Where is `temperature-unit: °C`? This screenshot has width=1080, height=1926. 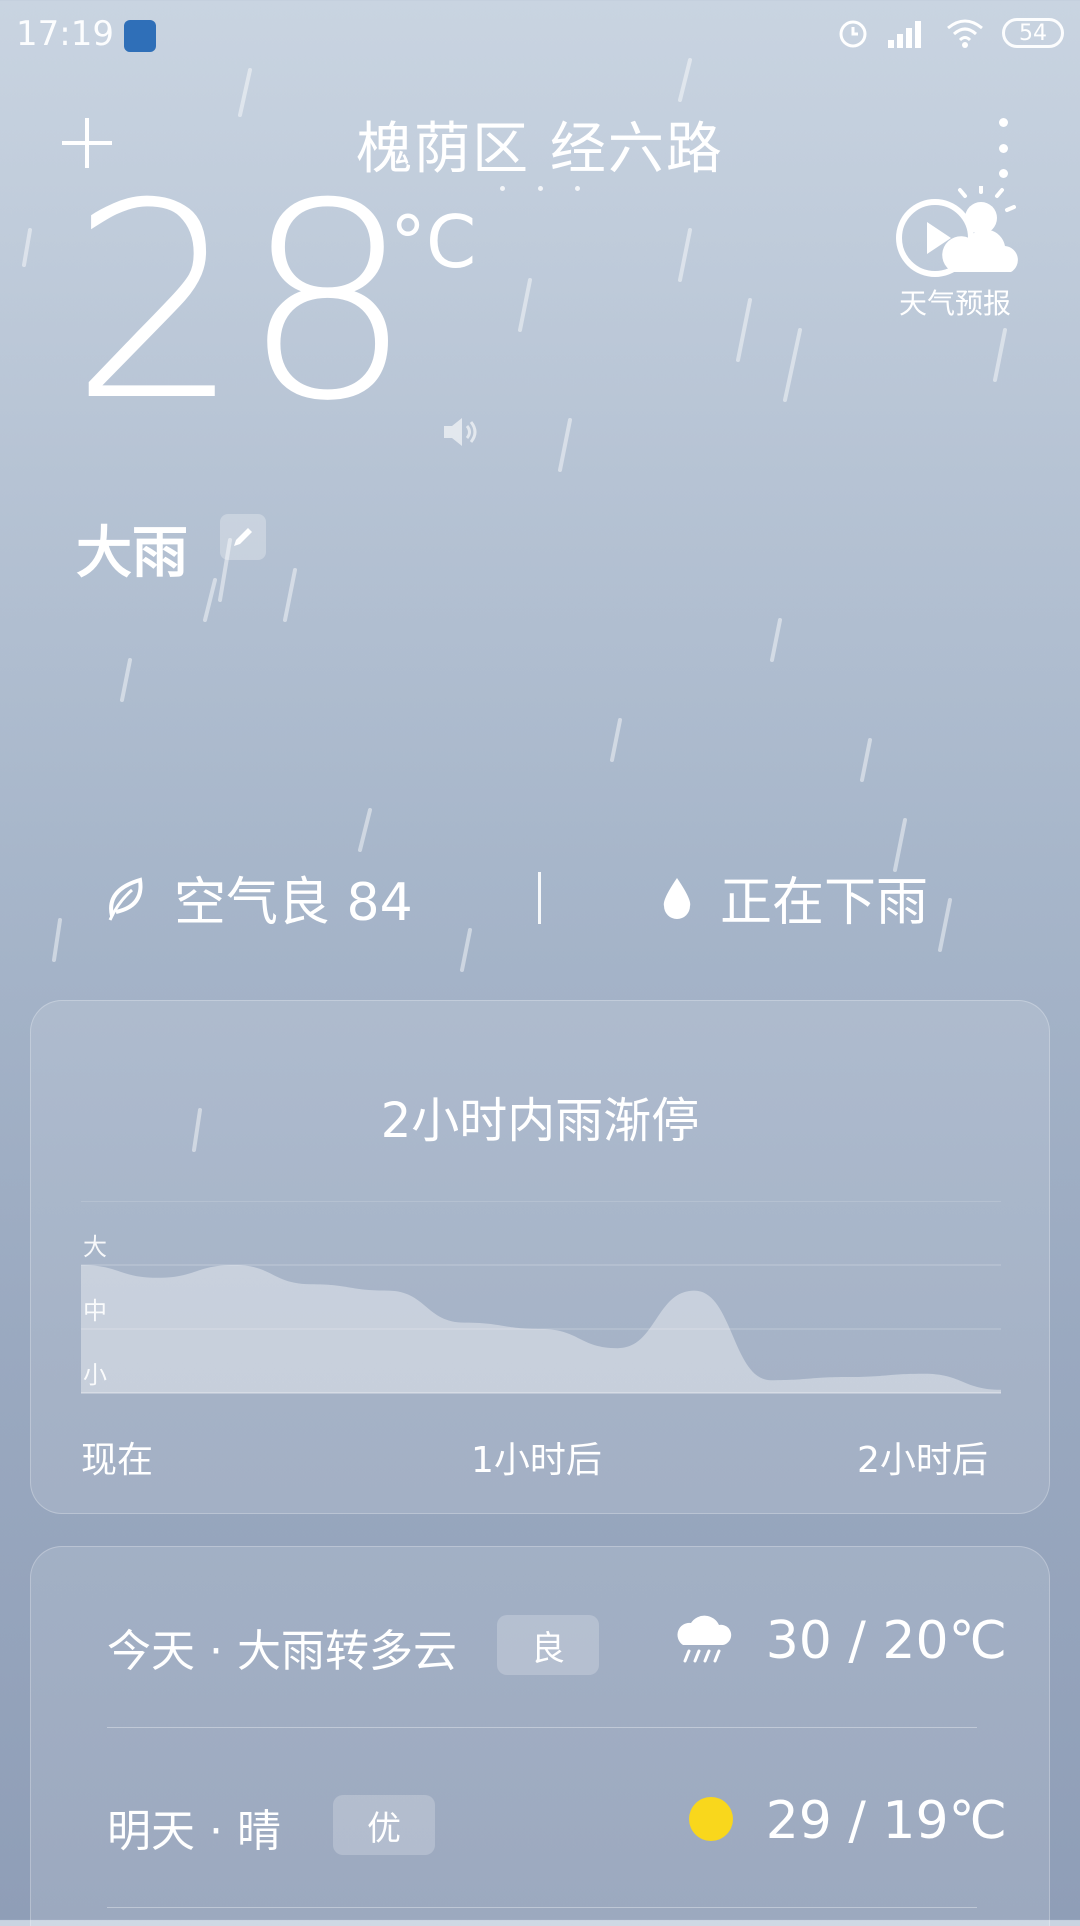
temperature-unit: °C is located at coordinates (433, 242).